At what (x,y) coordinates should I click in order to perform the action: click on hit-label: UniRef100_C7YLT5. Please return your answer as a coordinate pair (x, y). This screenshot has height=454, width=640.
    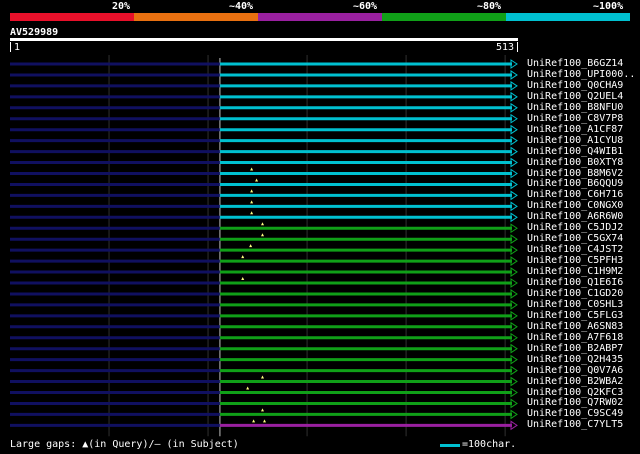
    Looking at the image, I should click on (575, 424).